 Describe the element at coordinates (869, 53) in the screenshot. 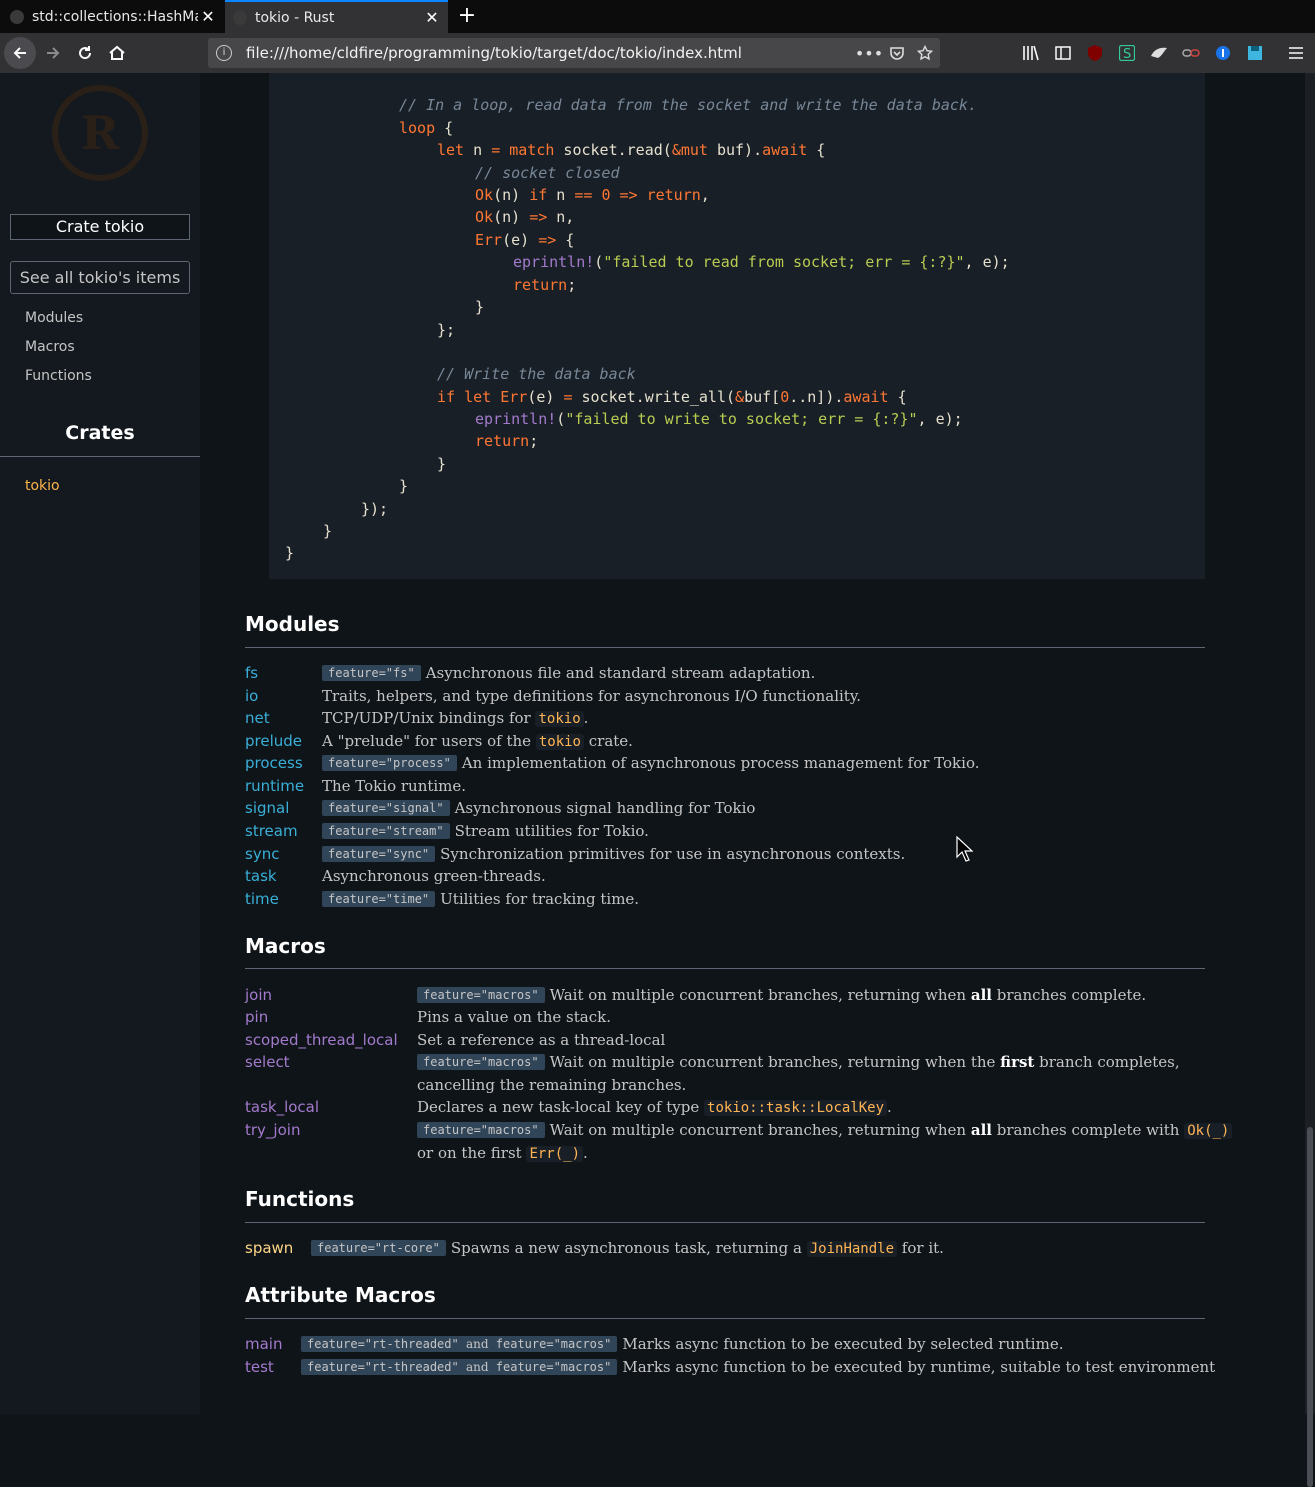

I see `more-icon: •••` at that location.